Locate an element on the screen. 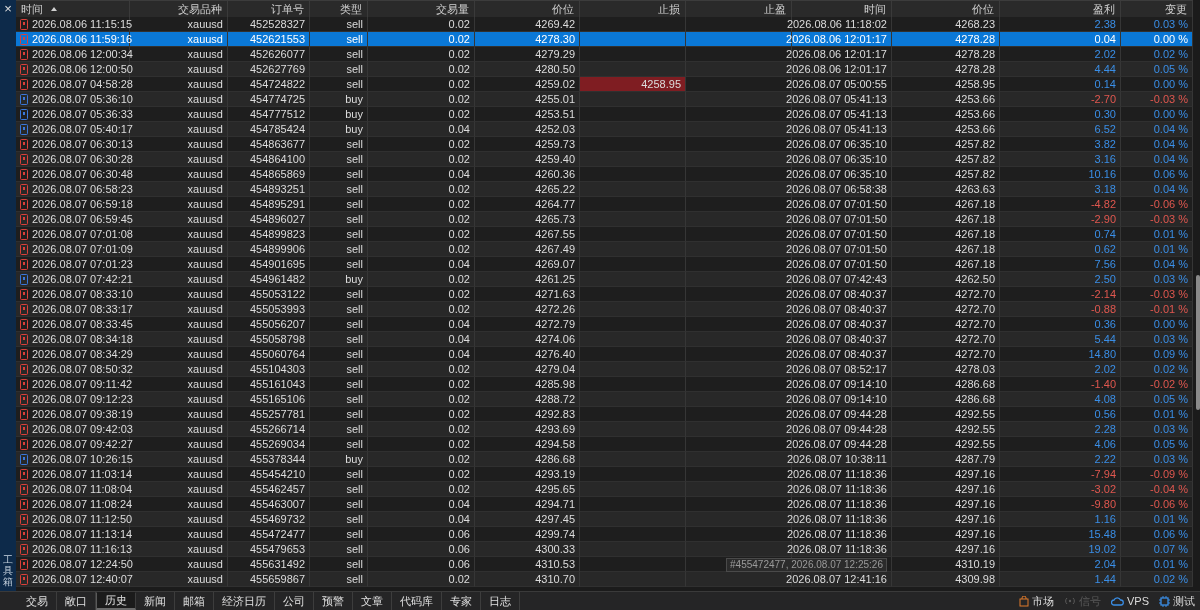 Image resolution: width=1200 pixels, height=610 pixels. tab: 经济日历 is located at coordinates (244, 601).